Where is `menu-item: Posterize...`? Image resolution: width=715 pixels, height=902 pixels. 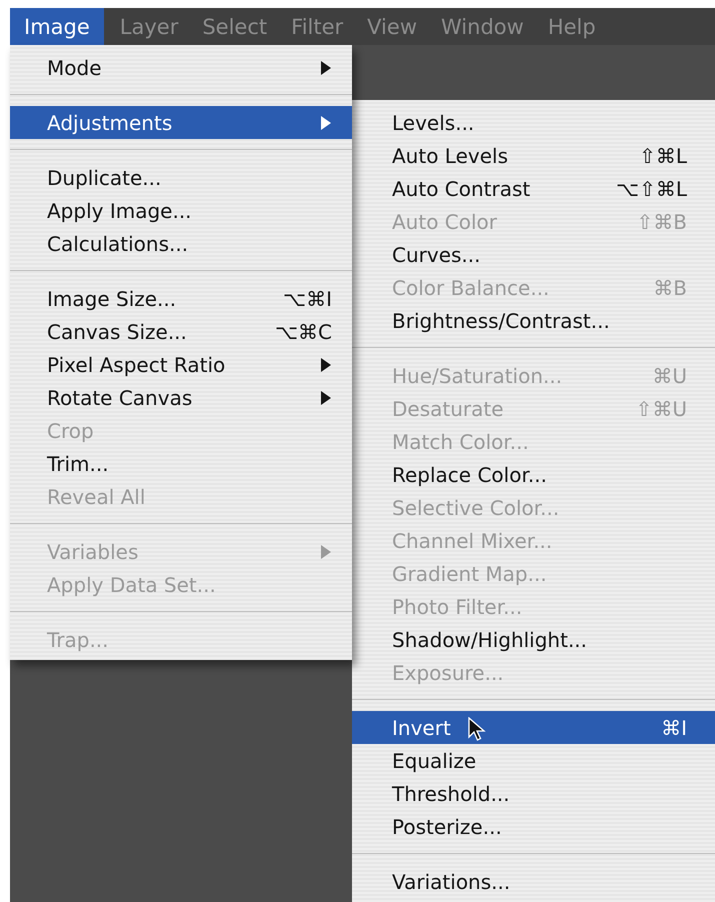 menu-item: Posterize... is located at coordinates (533, 826).